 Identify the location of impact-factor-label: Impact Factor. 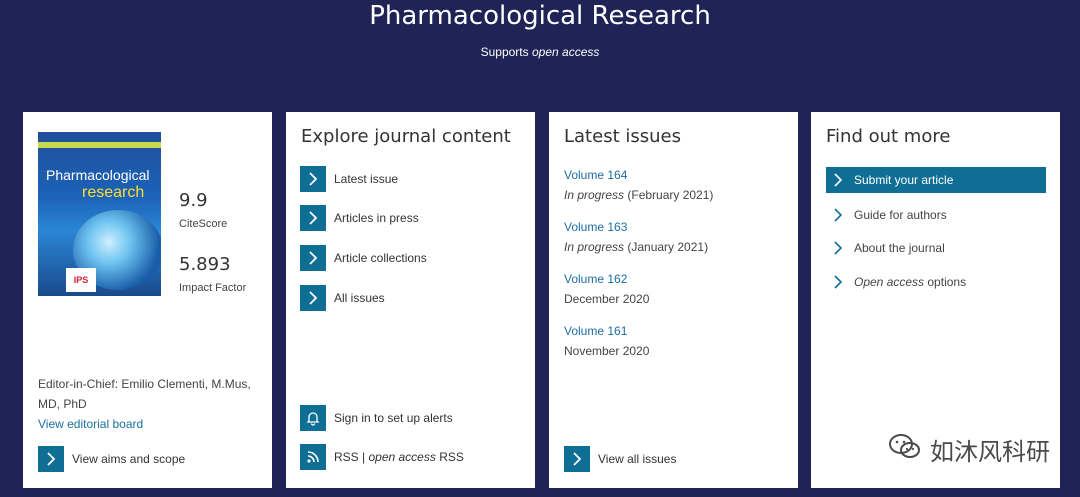
(213, 288).